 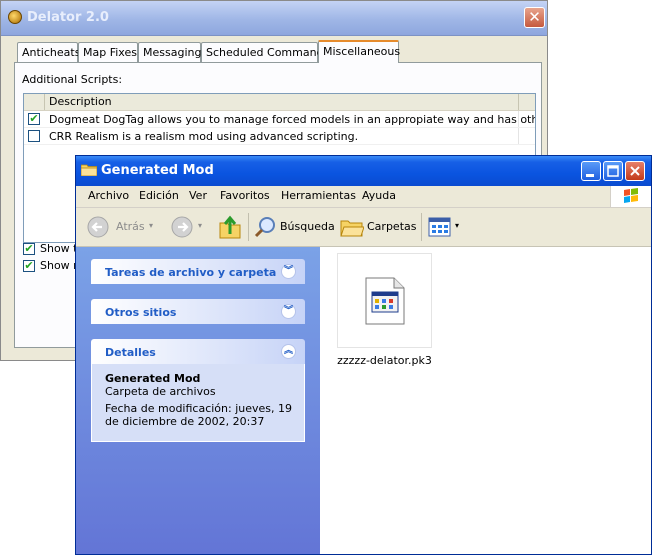 I want to click on delator-window-title: Delator 2.0, so click(x=68, y=17).